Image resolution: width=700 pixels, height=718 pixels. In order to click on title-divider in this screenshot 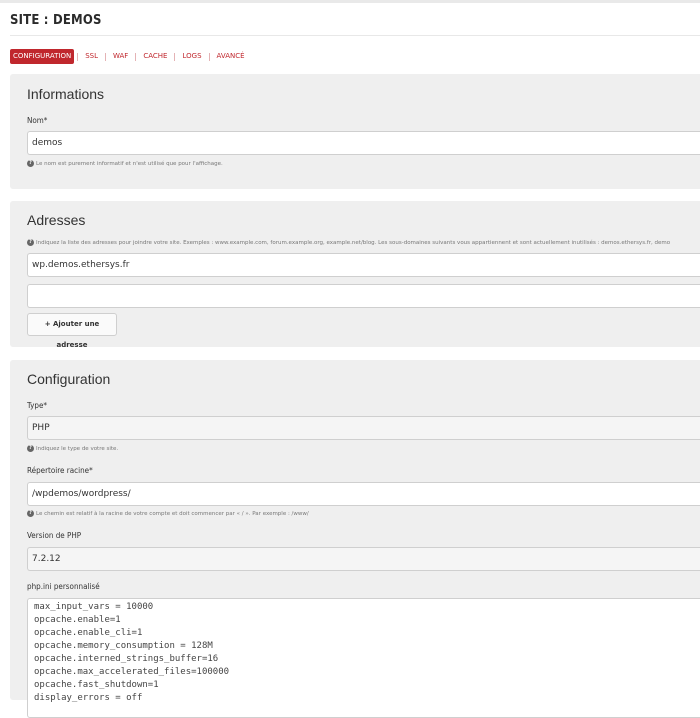, I will do `click(355, 35)`.